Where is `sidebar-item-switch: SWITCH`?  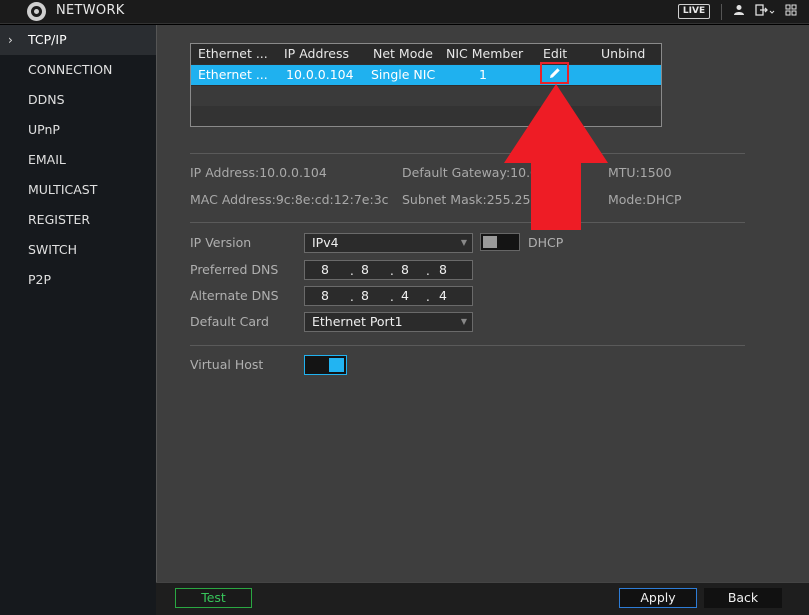
sidebar-item-switch: SWITCH is located at coordinates (78, 250).